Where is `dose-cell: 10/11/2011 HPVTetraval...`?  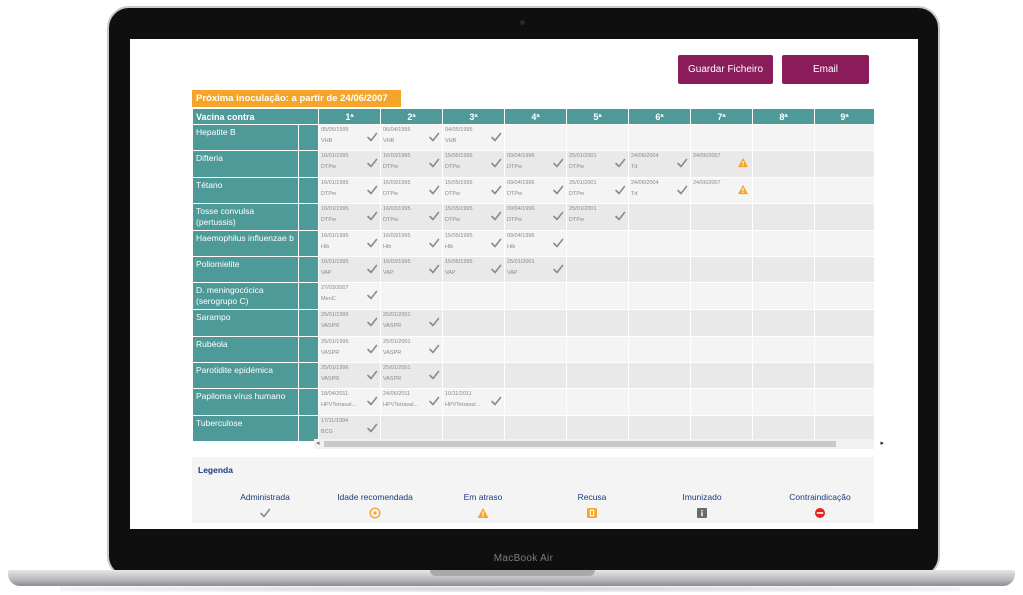
dose-cell: 10/11/2011 HPVTetraval... is located at coordinates (473, 402).